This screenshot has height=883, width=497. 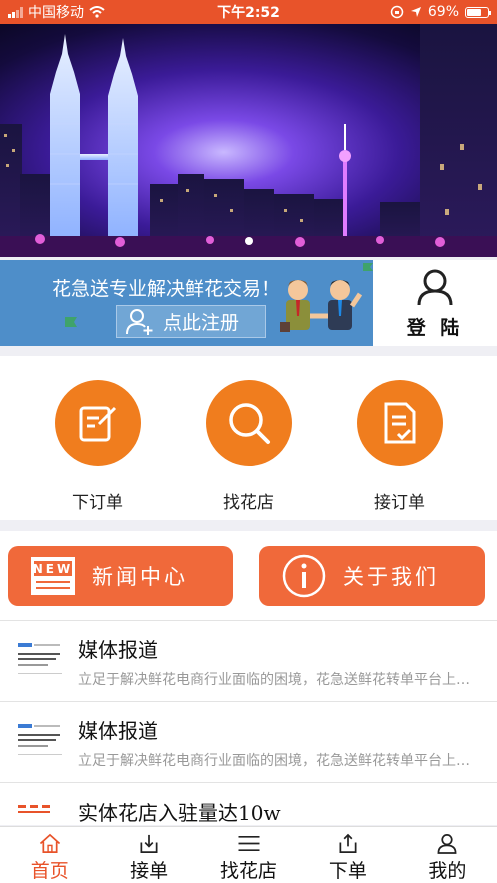 I want to click on new-badge-text: NEW, so click(x=53, y=569).